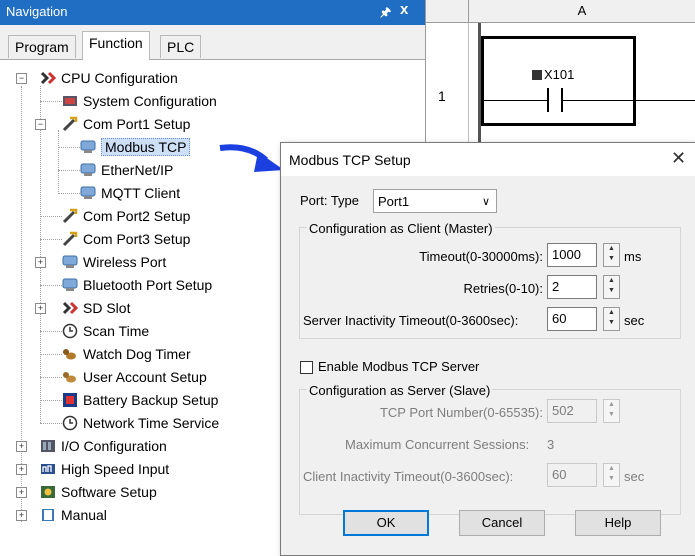 The width and height of the screenshot is (695, 556). I want to click on client-inactivity-label: Client Inactivity Timeout(0-3600sec):, so click(408, 476).